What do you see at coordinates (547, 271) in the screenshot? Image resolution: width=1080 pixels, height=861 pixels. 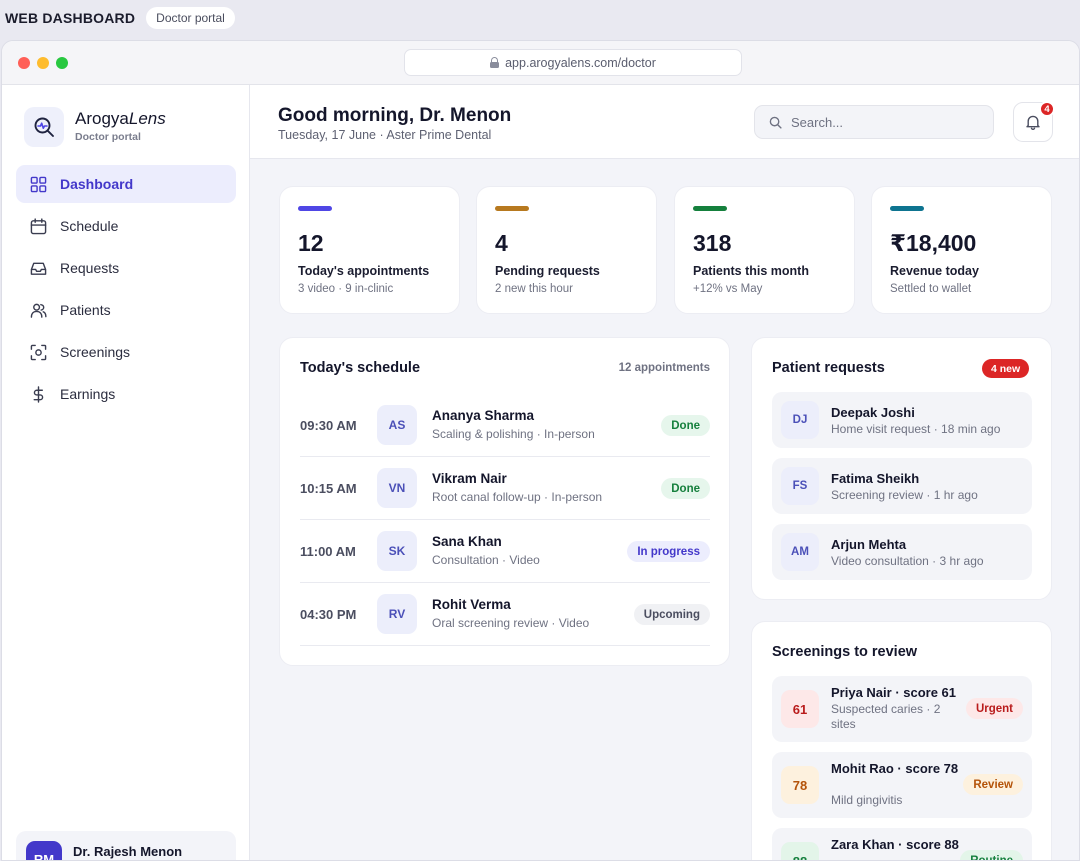 I see `stat-label: Pending requests` at bounding box center [547, 271].